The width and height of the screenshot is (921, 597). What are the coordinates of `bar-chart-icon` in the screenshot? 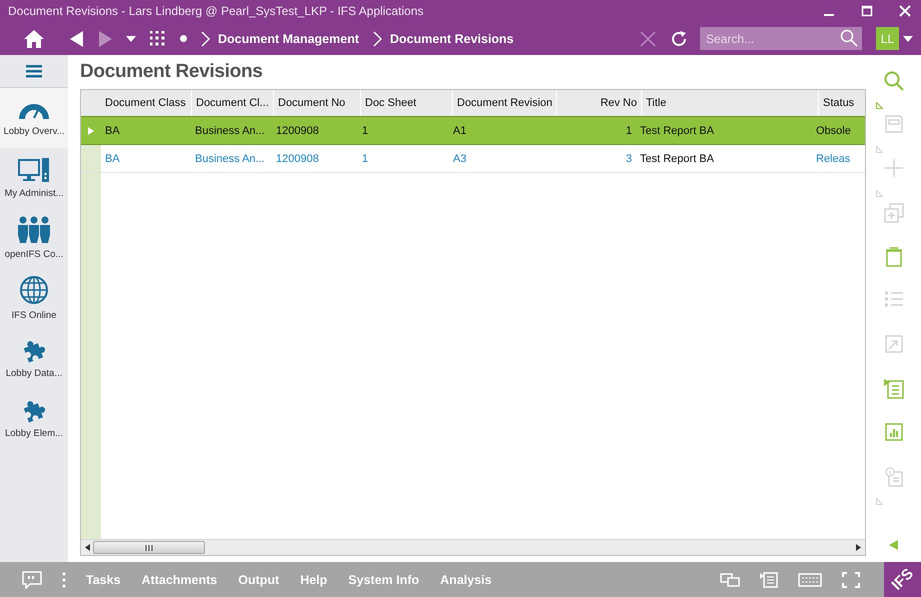 It's located at (893, 432).